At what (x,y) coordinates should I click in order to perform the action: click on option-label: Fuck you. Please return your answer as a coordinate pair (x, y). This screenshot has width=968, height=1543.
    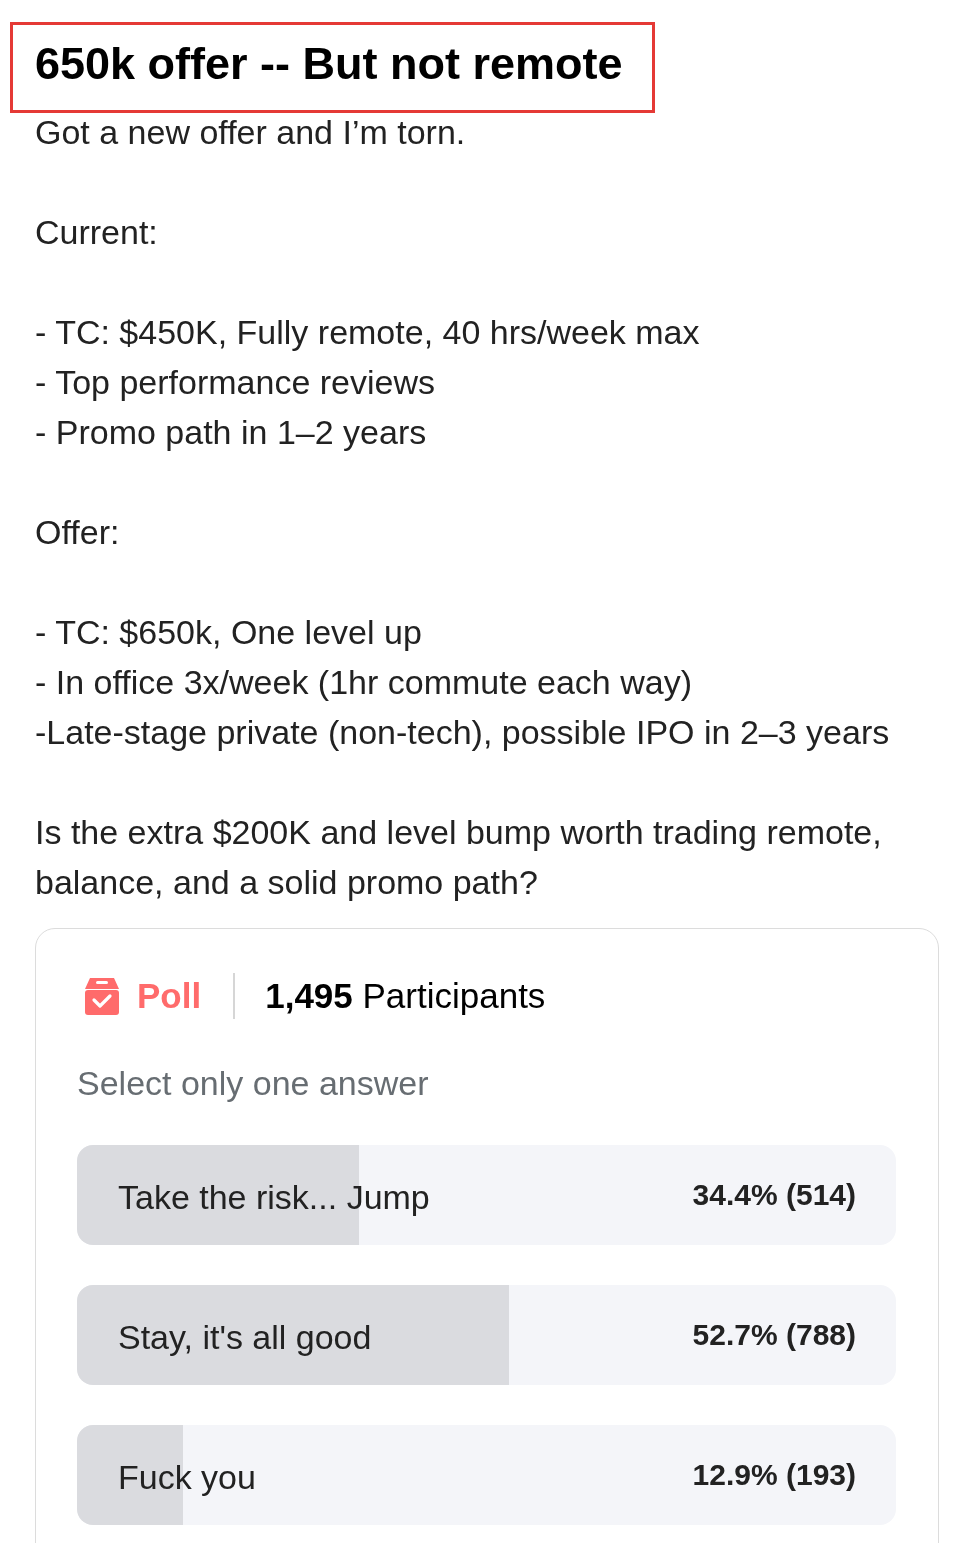
    Looking at the image, I should click on (187, 1477).